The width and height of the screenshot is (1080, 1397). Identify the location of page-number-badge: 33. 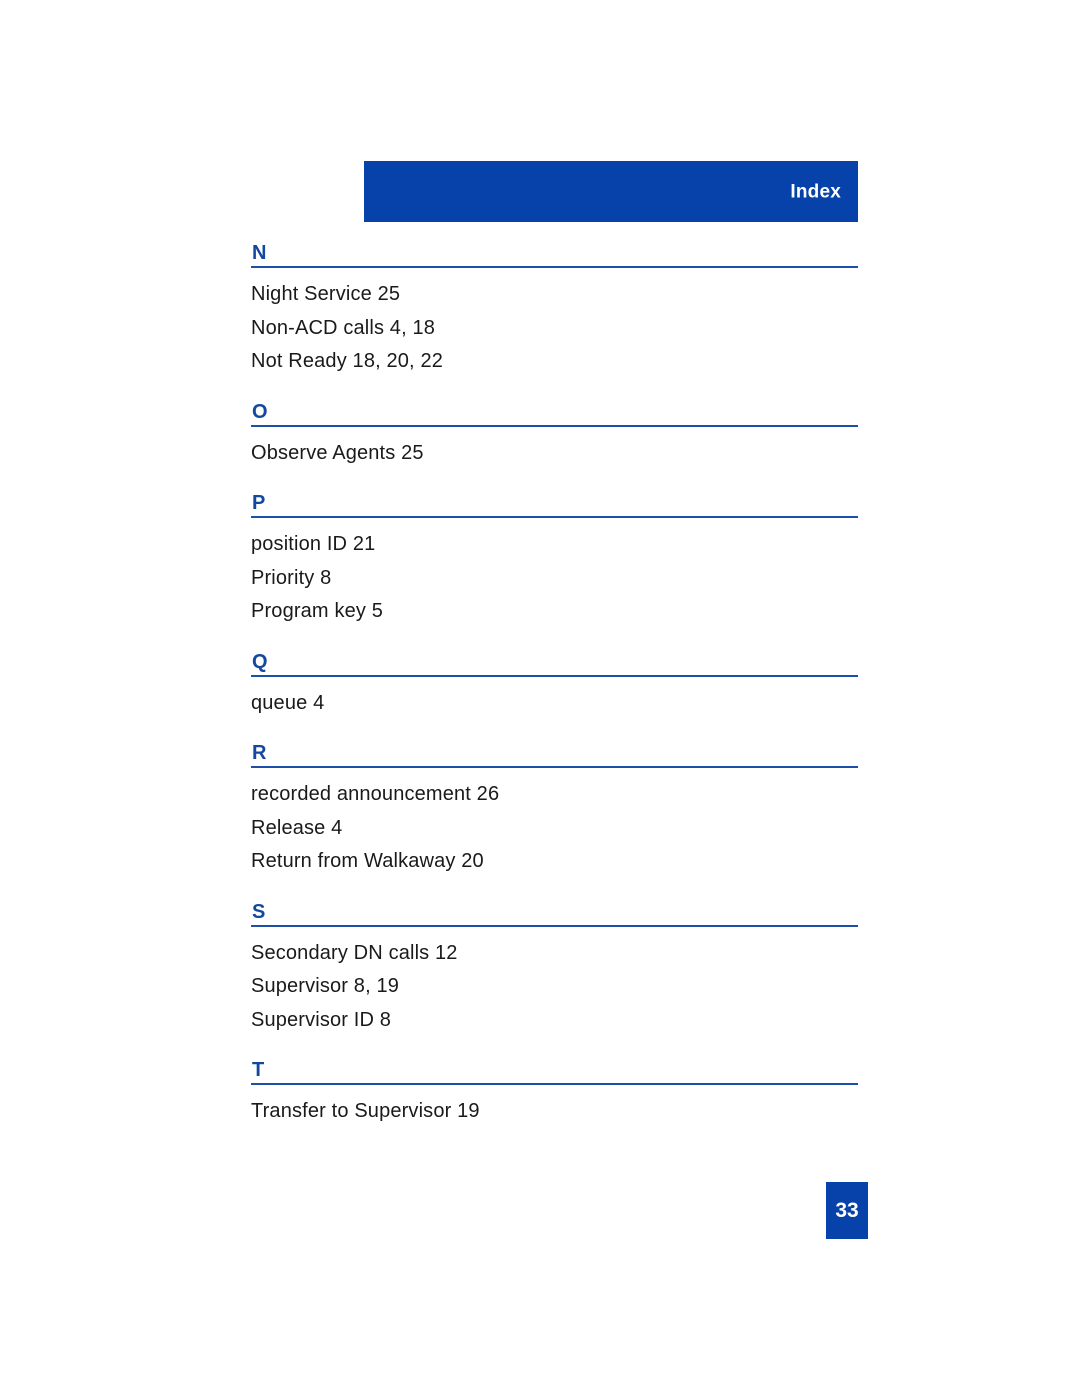
(847, 1210).